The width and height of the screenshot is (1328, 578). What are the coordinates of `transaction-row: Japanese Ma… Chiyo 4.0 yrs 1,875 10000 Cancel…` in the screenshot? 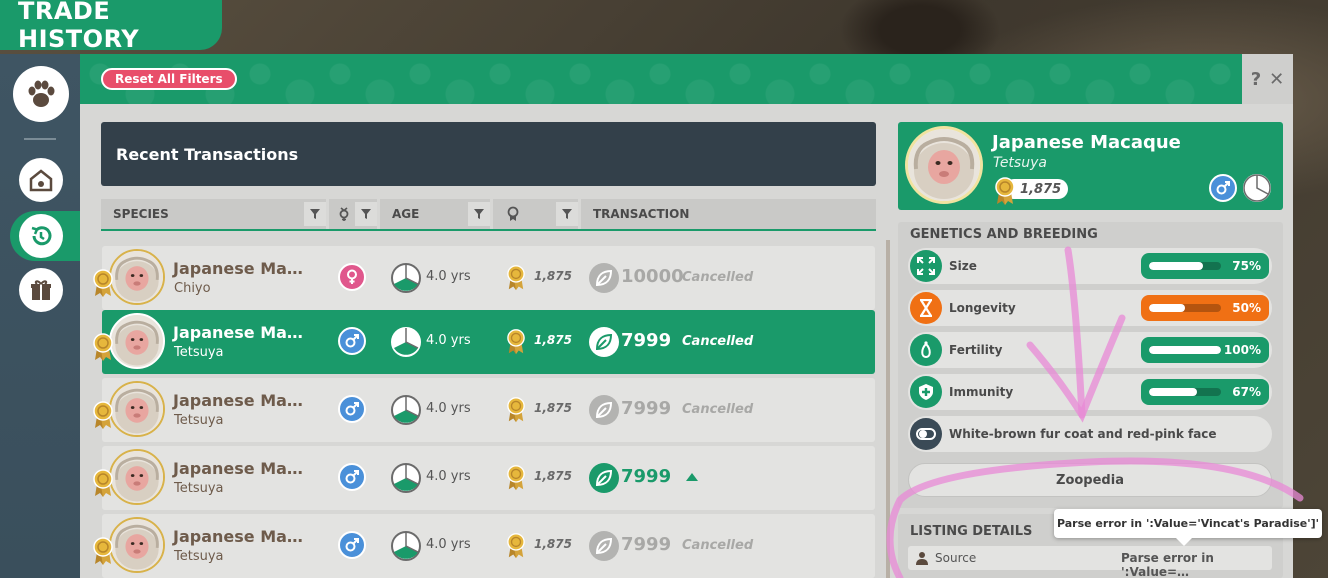 It's located at (484, 278).